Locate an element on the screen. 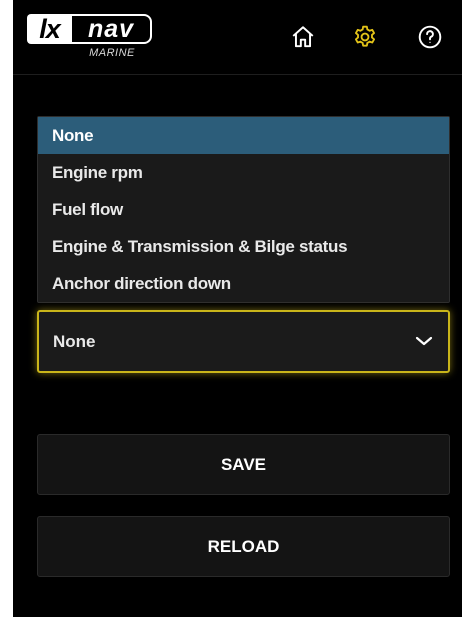  dropdown-option-fuel-flow: Fuel flow is located at coordinates (243, 209).